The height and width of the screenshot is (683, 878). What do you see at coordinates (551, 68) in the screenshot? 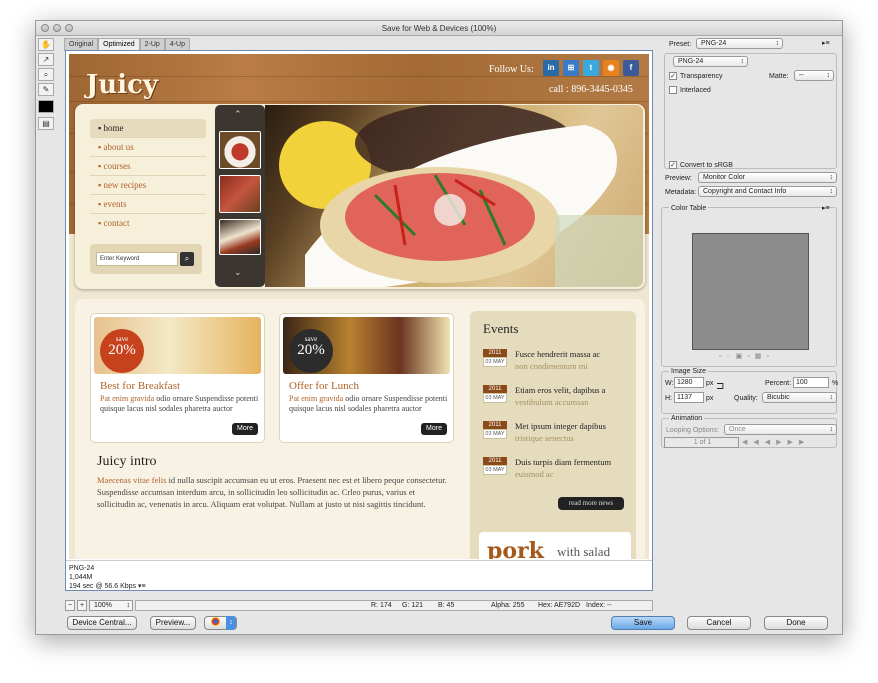
I see `linkedin-icon: in` at bounding box center [551, 68].